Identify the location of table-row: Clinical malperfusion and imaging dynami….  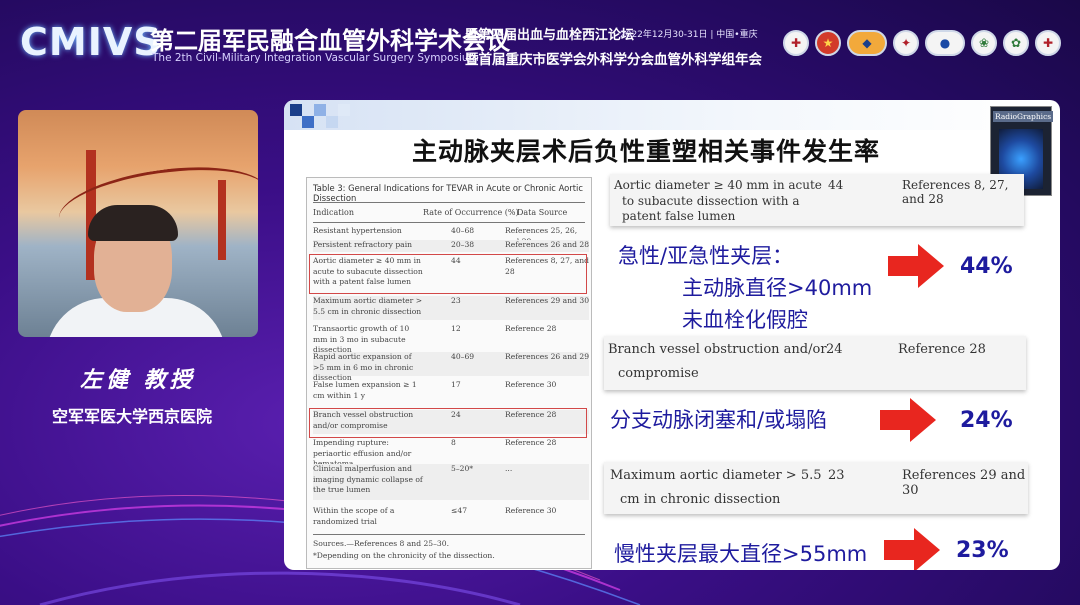
(451, 482).